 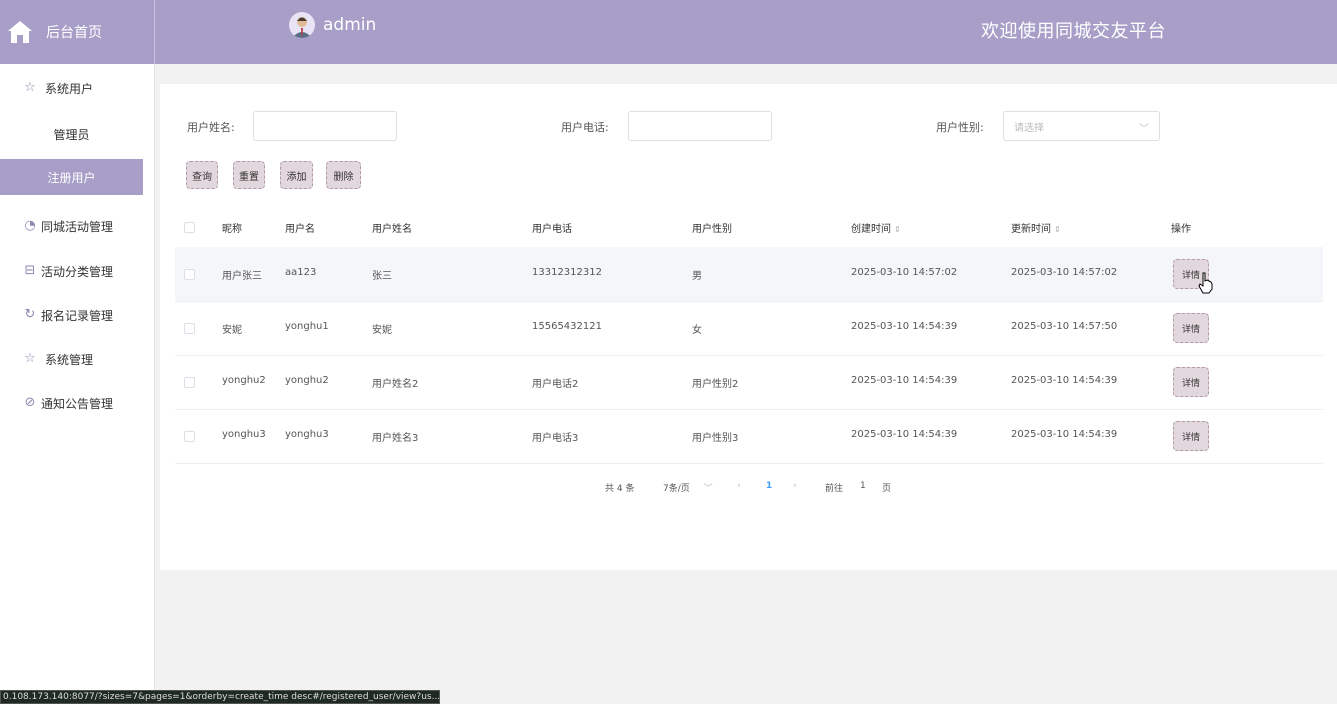 I want to click on home-label: 后台首页, so click(x=74, y=32).